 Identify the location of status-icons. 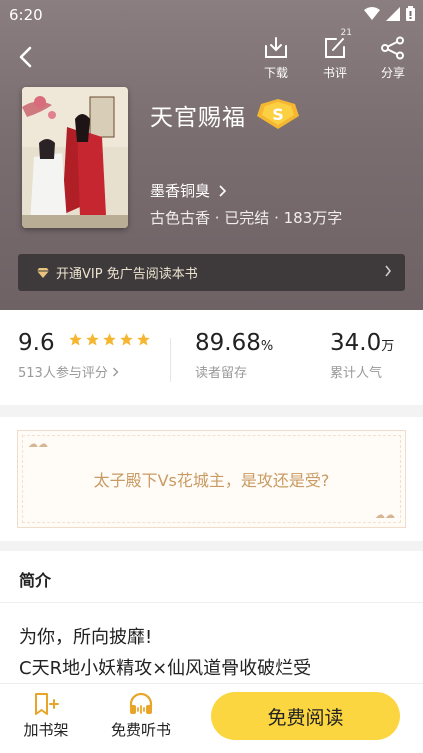
(389, 13).